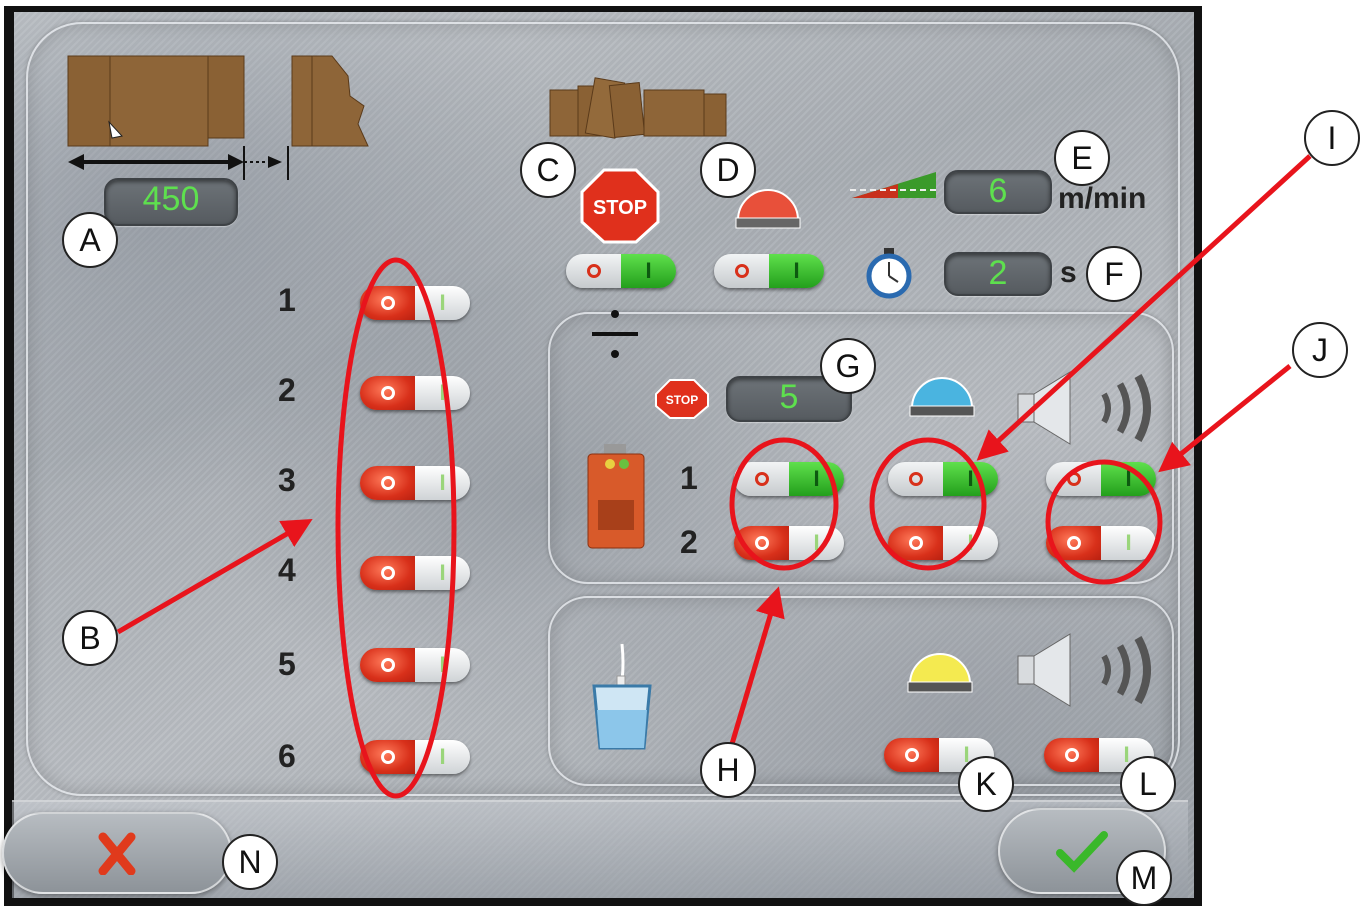 Image resolution: width=1365 pixels, height=910 pixels. I want to click on callout-l: L, so click(1148, 784).